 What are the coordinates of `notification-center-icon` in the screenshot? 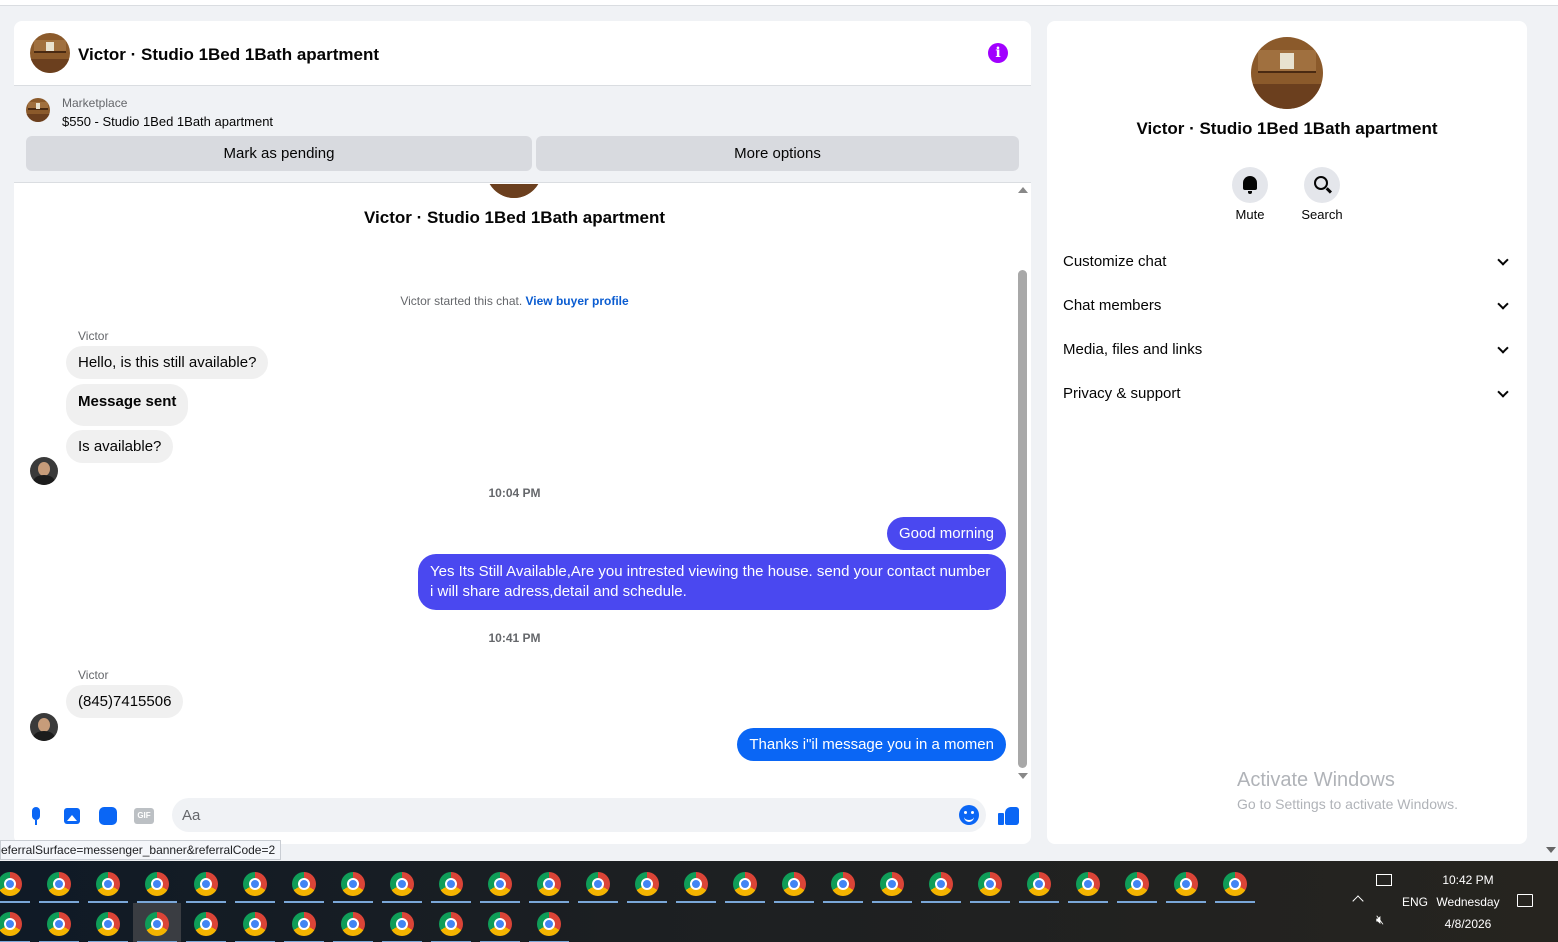 It's located at (1525, 900).